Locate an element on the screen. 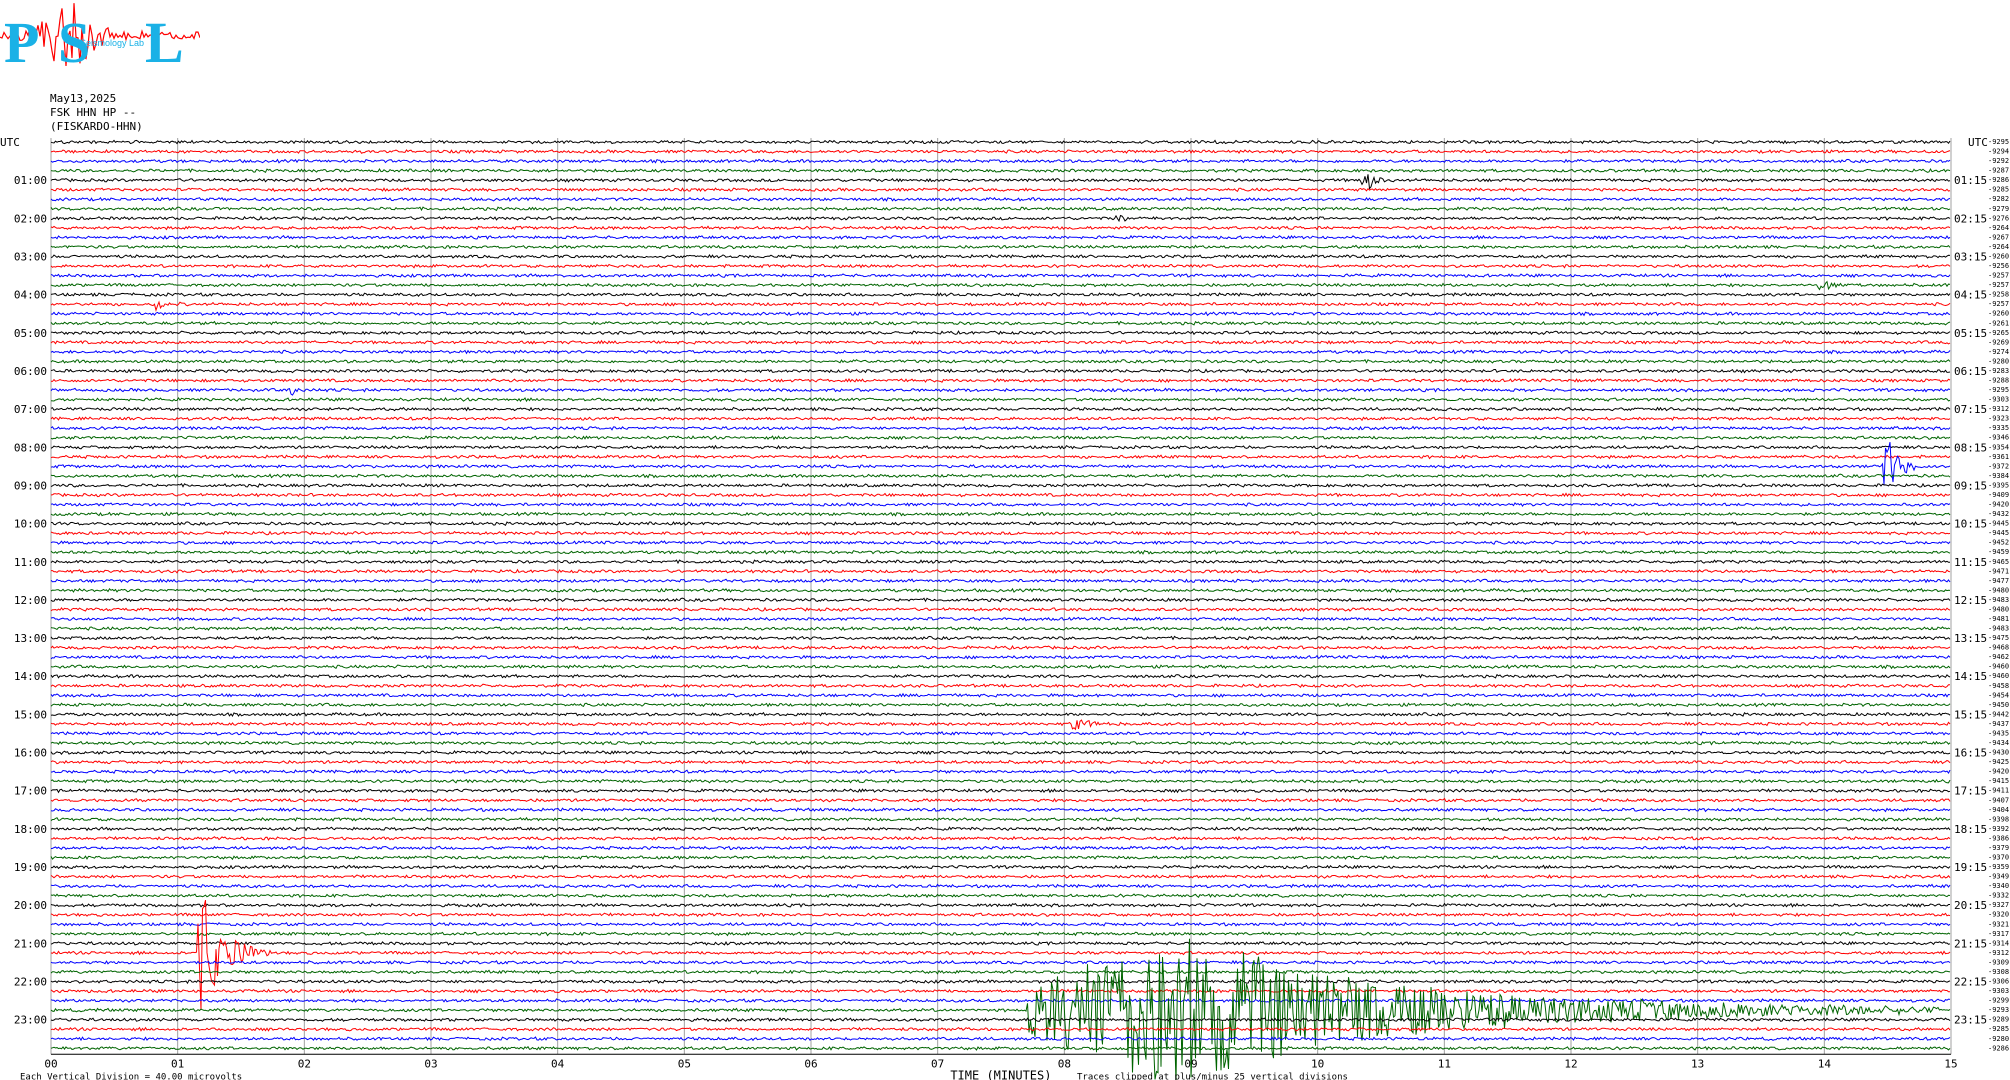 This screenshot has height=1080, width=2010. trace-offset-label: -9454 is located at coordinates (1998, 695).